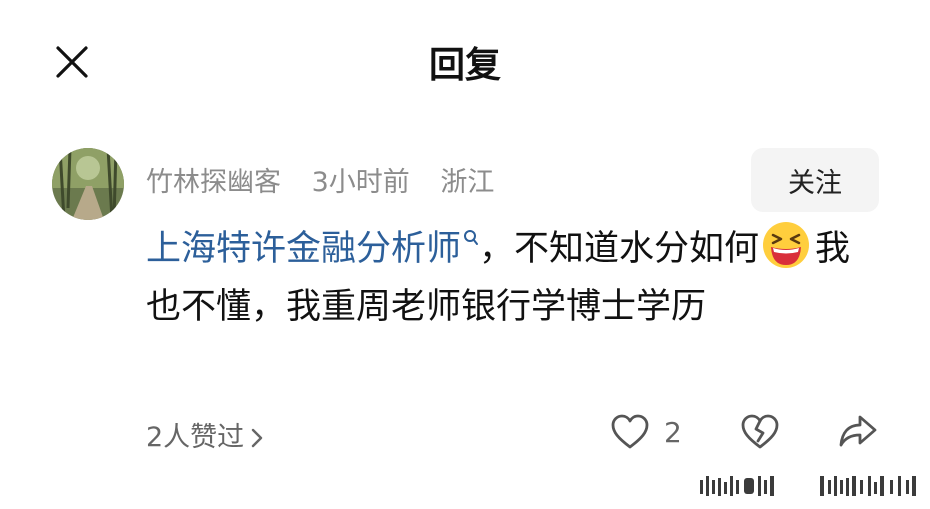 The image size is (930, 509). I want to click on like-button: 2, so click(646, 432).